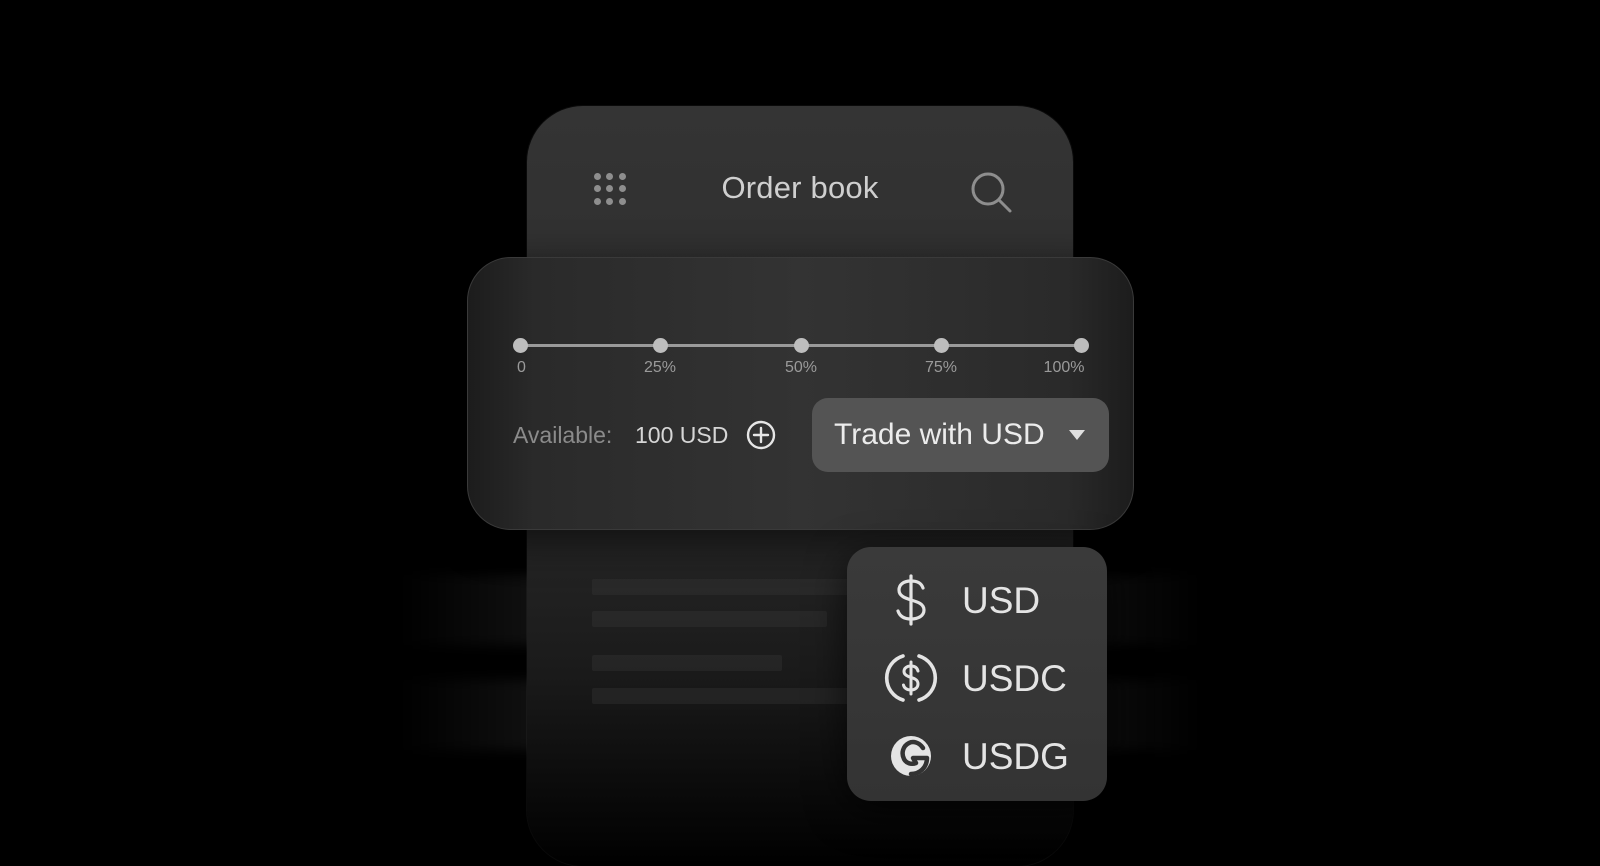 This screenshot has width=1600, height=866. Describe the element at coordinates (800, 181) in the screenshot. I see `phone-header: Order book` at that location.